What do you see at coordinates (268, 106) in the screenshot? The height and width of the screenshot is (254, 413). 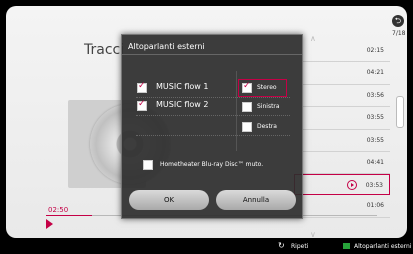 I see `channel-label: Sinistra` at bounding box center [268, 106].